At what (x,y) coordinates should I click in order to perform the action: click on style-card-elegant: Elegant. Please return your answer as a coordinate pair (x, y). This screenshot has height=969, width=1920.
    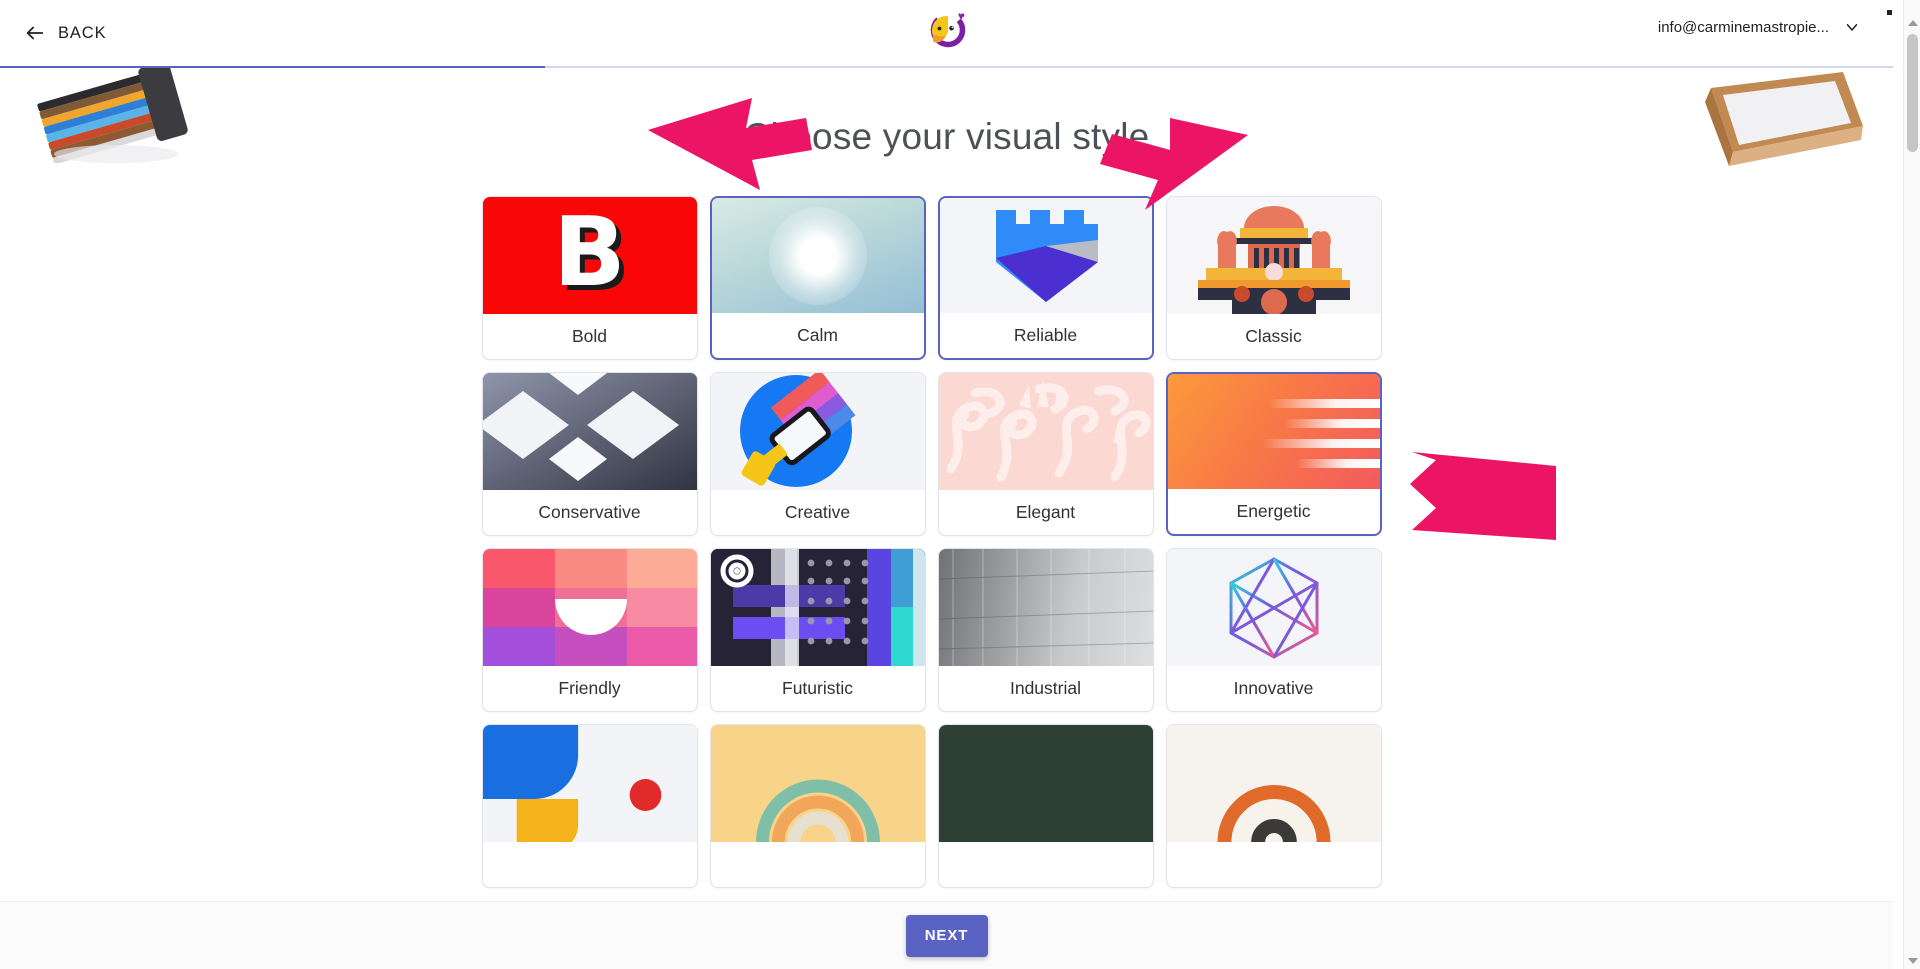
    Looking at the image, I should click on (1045, 454).